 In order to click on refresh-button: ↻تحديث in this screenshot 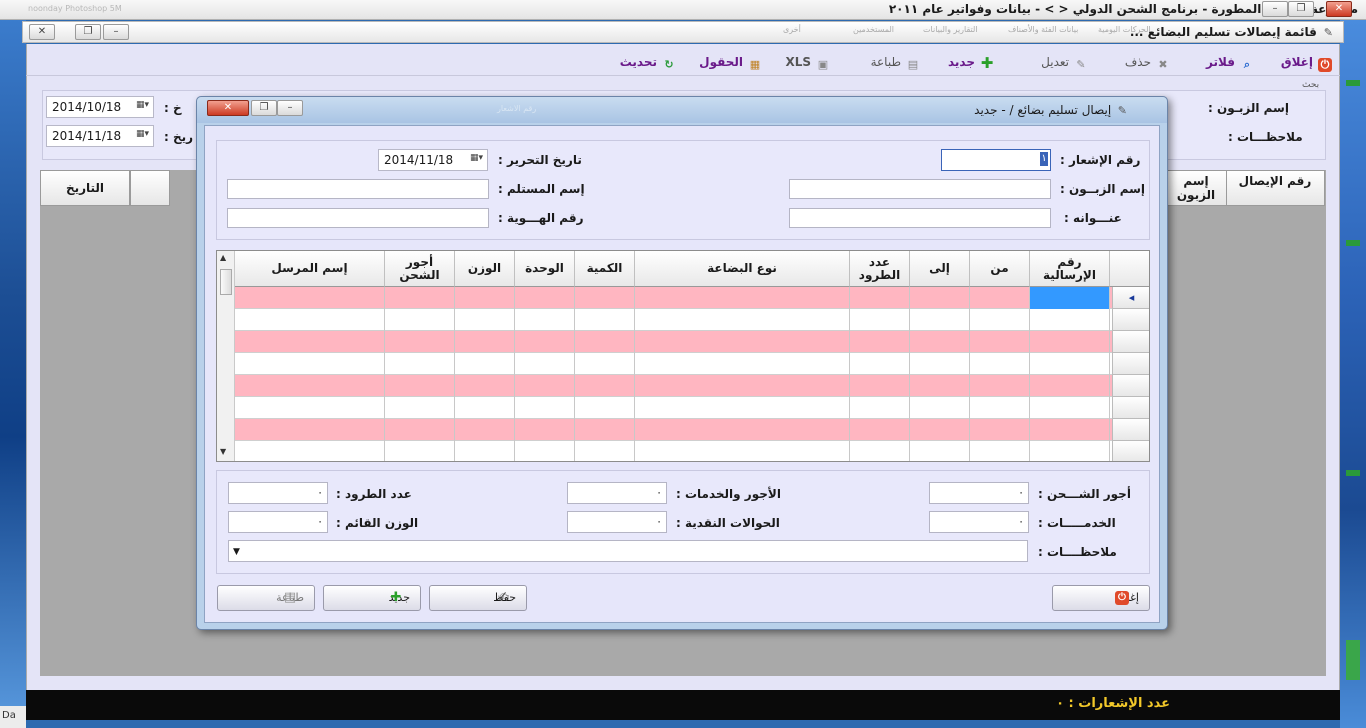, I will do `click(648, 63)`.